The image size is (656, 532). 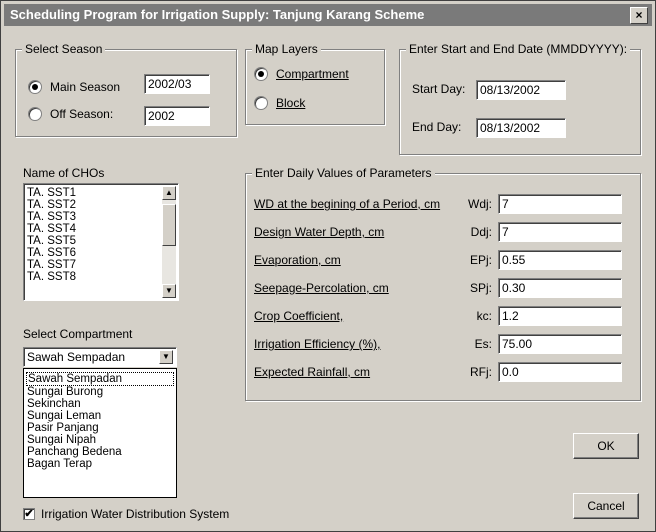 What do you see at coordinates (439, 89) in the screenshot?
I see `start-day-label: Start Day:` at bounding box center [439, 89].